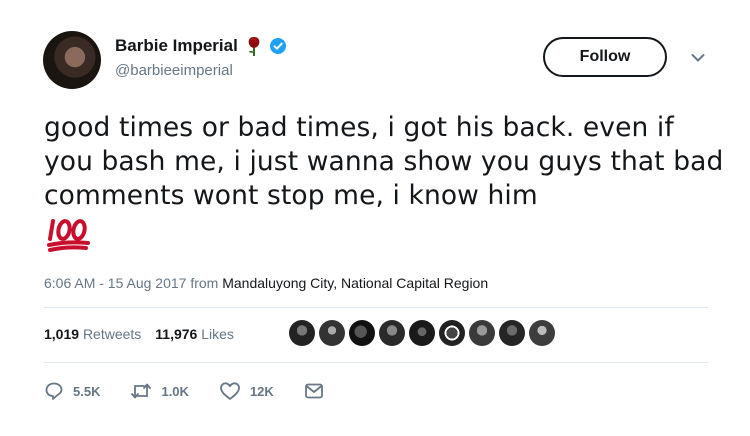 This screenshot has width=750, height=436. Describe the element at coordinates (92, 334) in the screenshot. I see `retweets-stat: 1,019 Retweets` at that location.